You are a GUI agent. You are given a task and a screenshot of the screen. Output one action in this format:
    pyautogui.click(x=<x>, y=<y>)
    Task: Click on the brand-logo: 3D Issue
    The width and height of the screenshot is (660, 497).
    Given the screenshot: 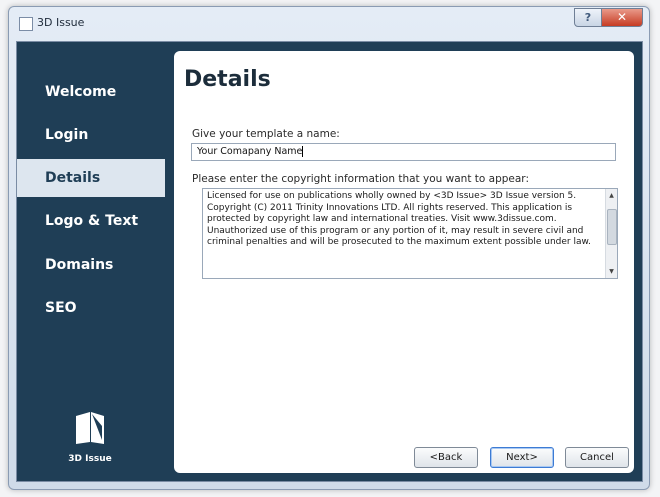 What is the action you would take?
    pyautogui.click(x=90, y=437)
    